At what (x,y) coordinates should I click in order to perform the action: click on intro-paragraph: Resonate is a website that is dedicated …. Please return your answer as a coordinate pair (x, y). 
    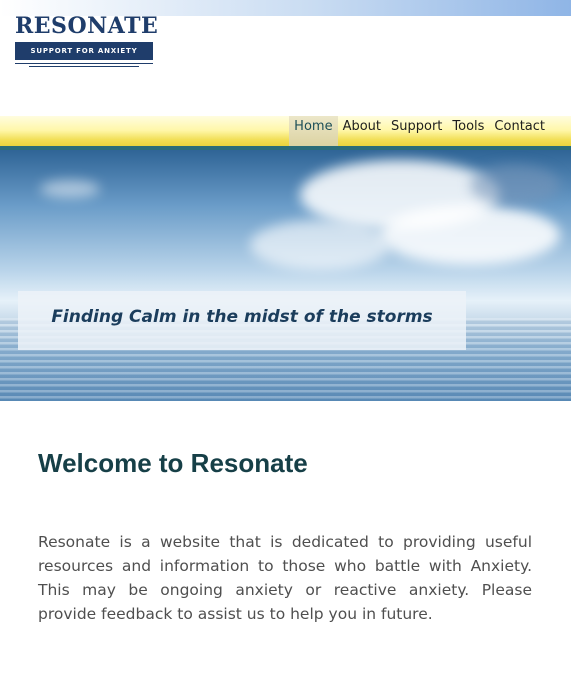
    Looking at the image, I should click on (285, 578).